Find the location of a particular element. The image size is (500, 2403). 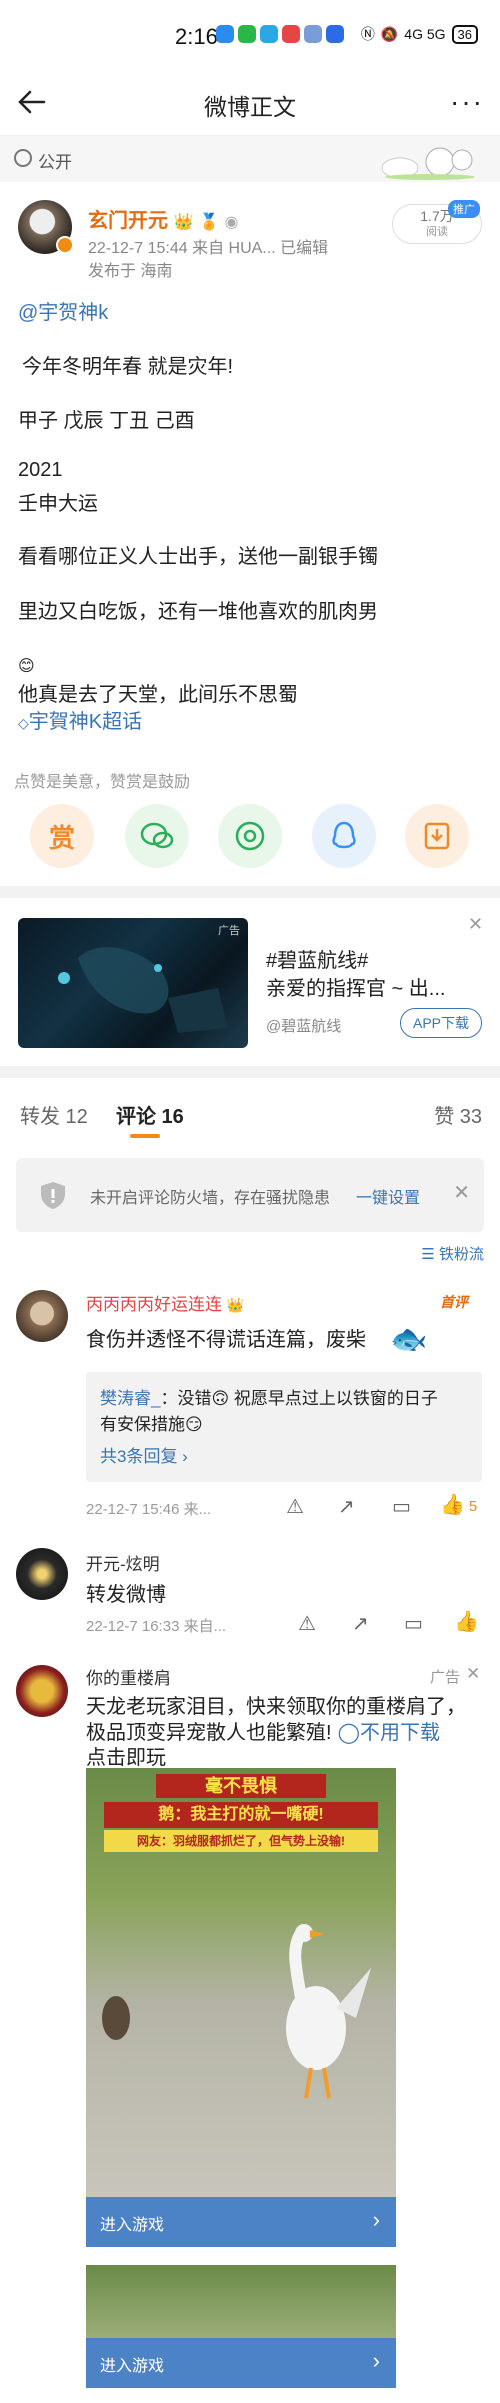

tab-like: 赞 33 is located at coordinates (458, 1114).